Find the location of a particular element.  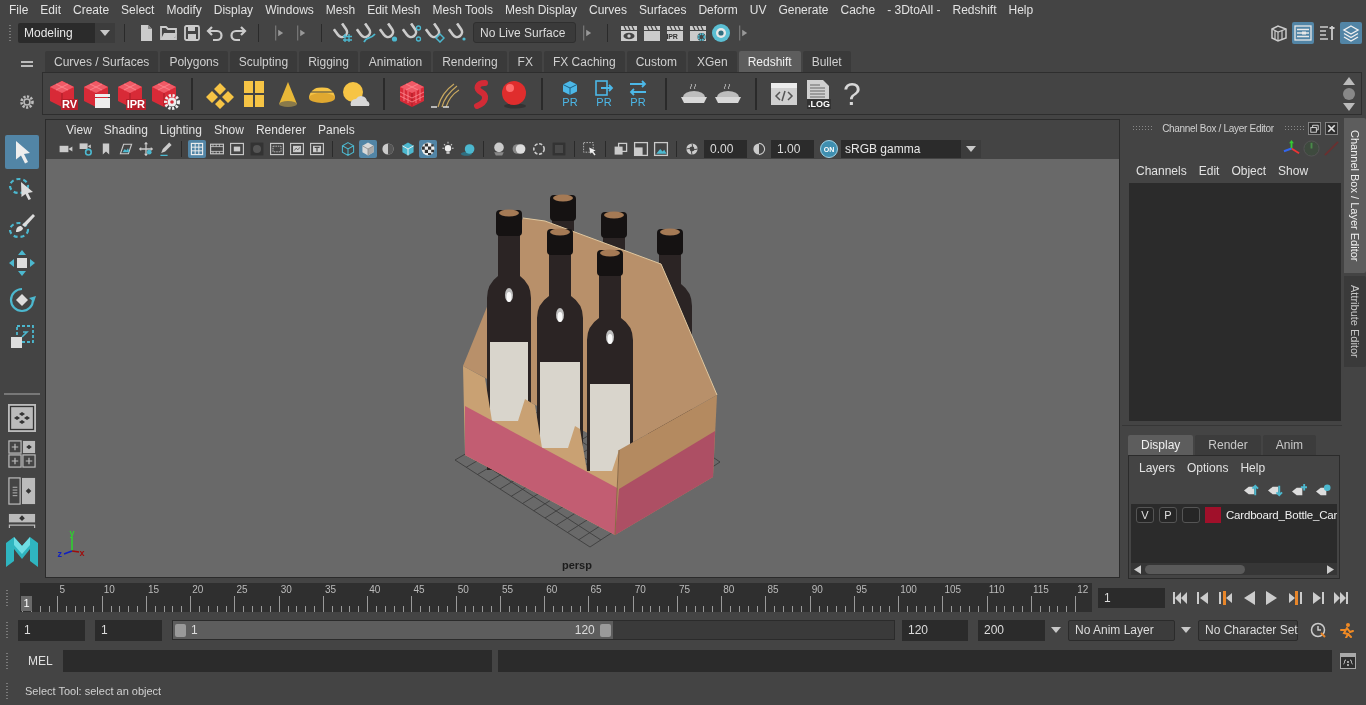

menu-item: View is located at coordinates (79, 129).